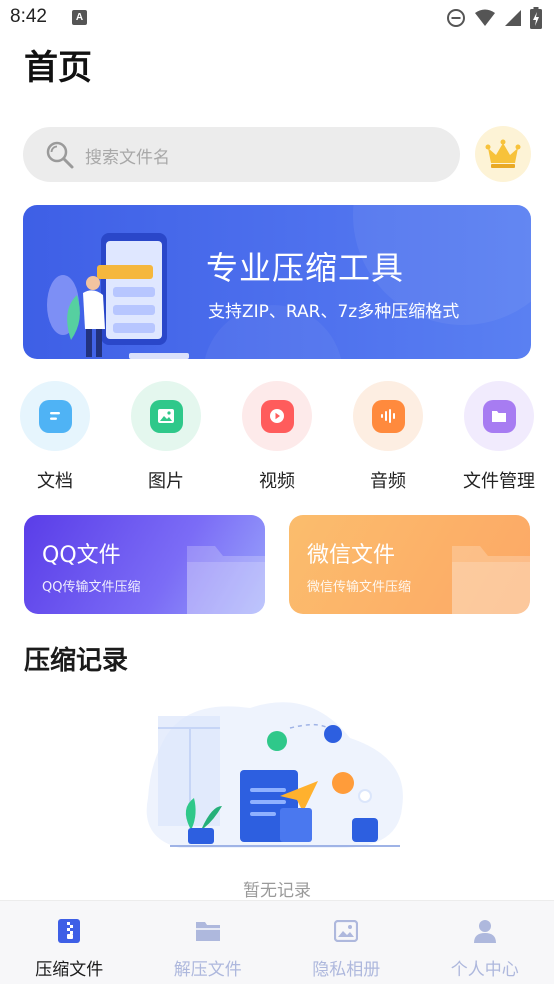 The height and width of the screenshot is (984, 554). Describe the element at coordinates (485, 17) in the screenshot. I see `wifi-icon` at that location.